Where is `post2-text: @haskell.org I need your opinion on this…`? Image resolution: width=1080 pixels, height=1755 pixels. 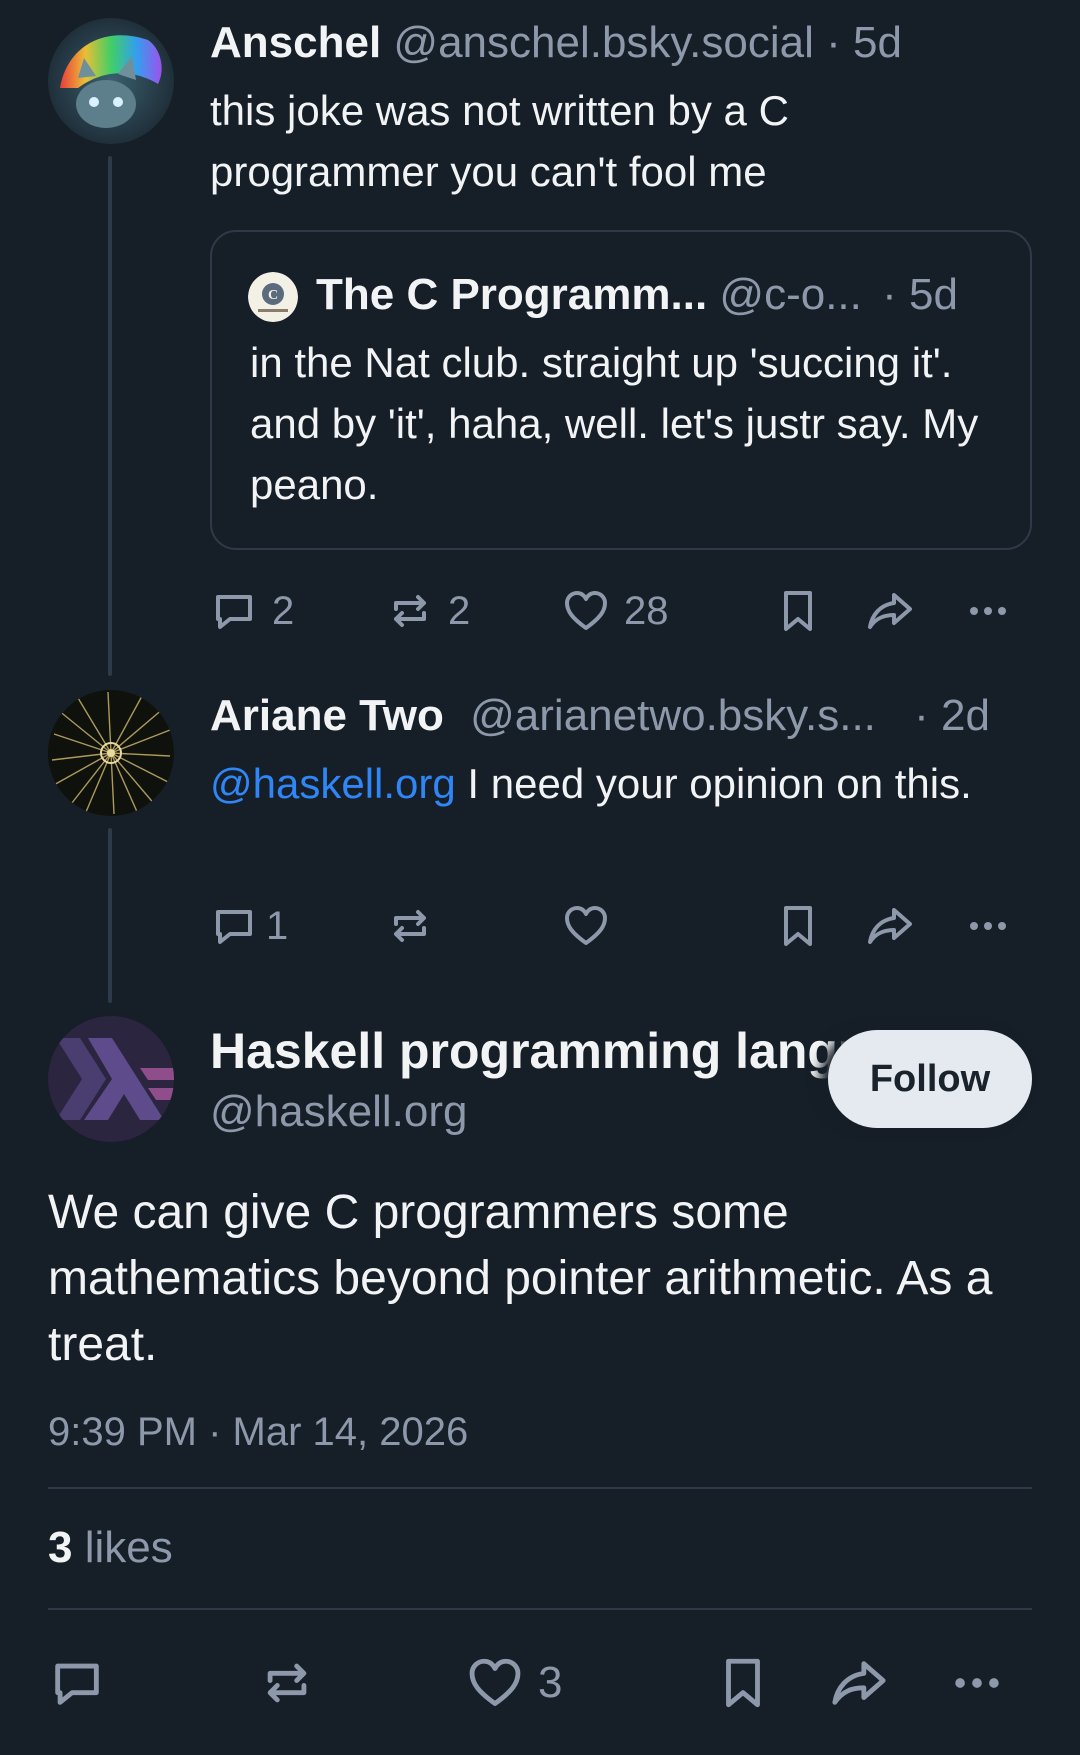 post2-text: @haskell.org I need your opinion on this… is located at coordinates (610, 783).